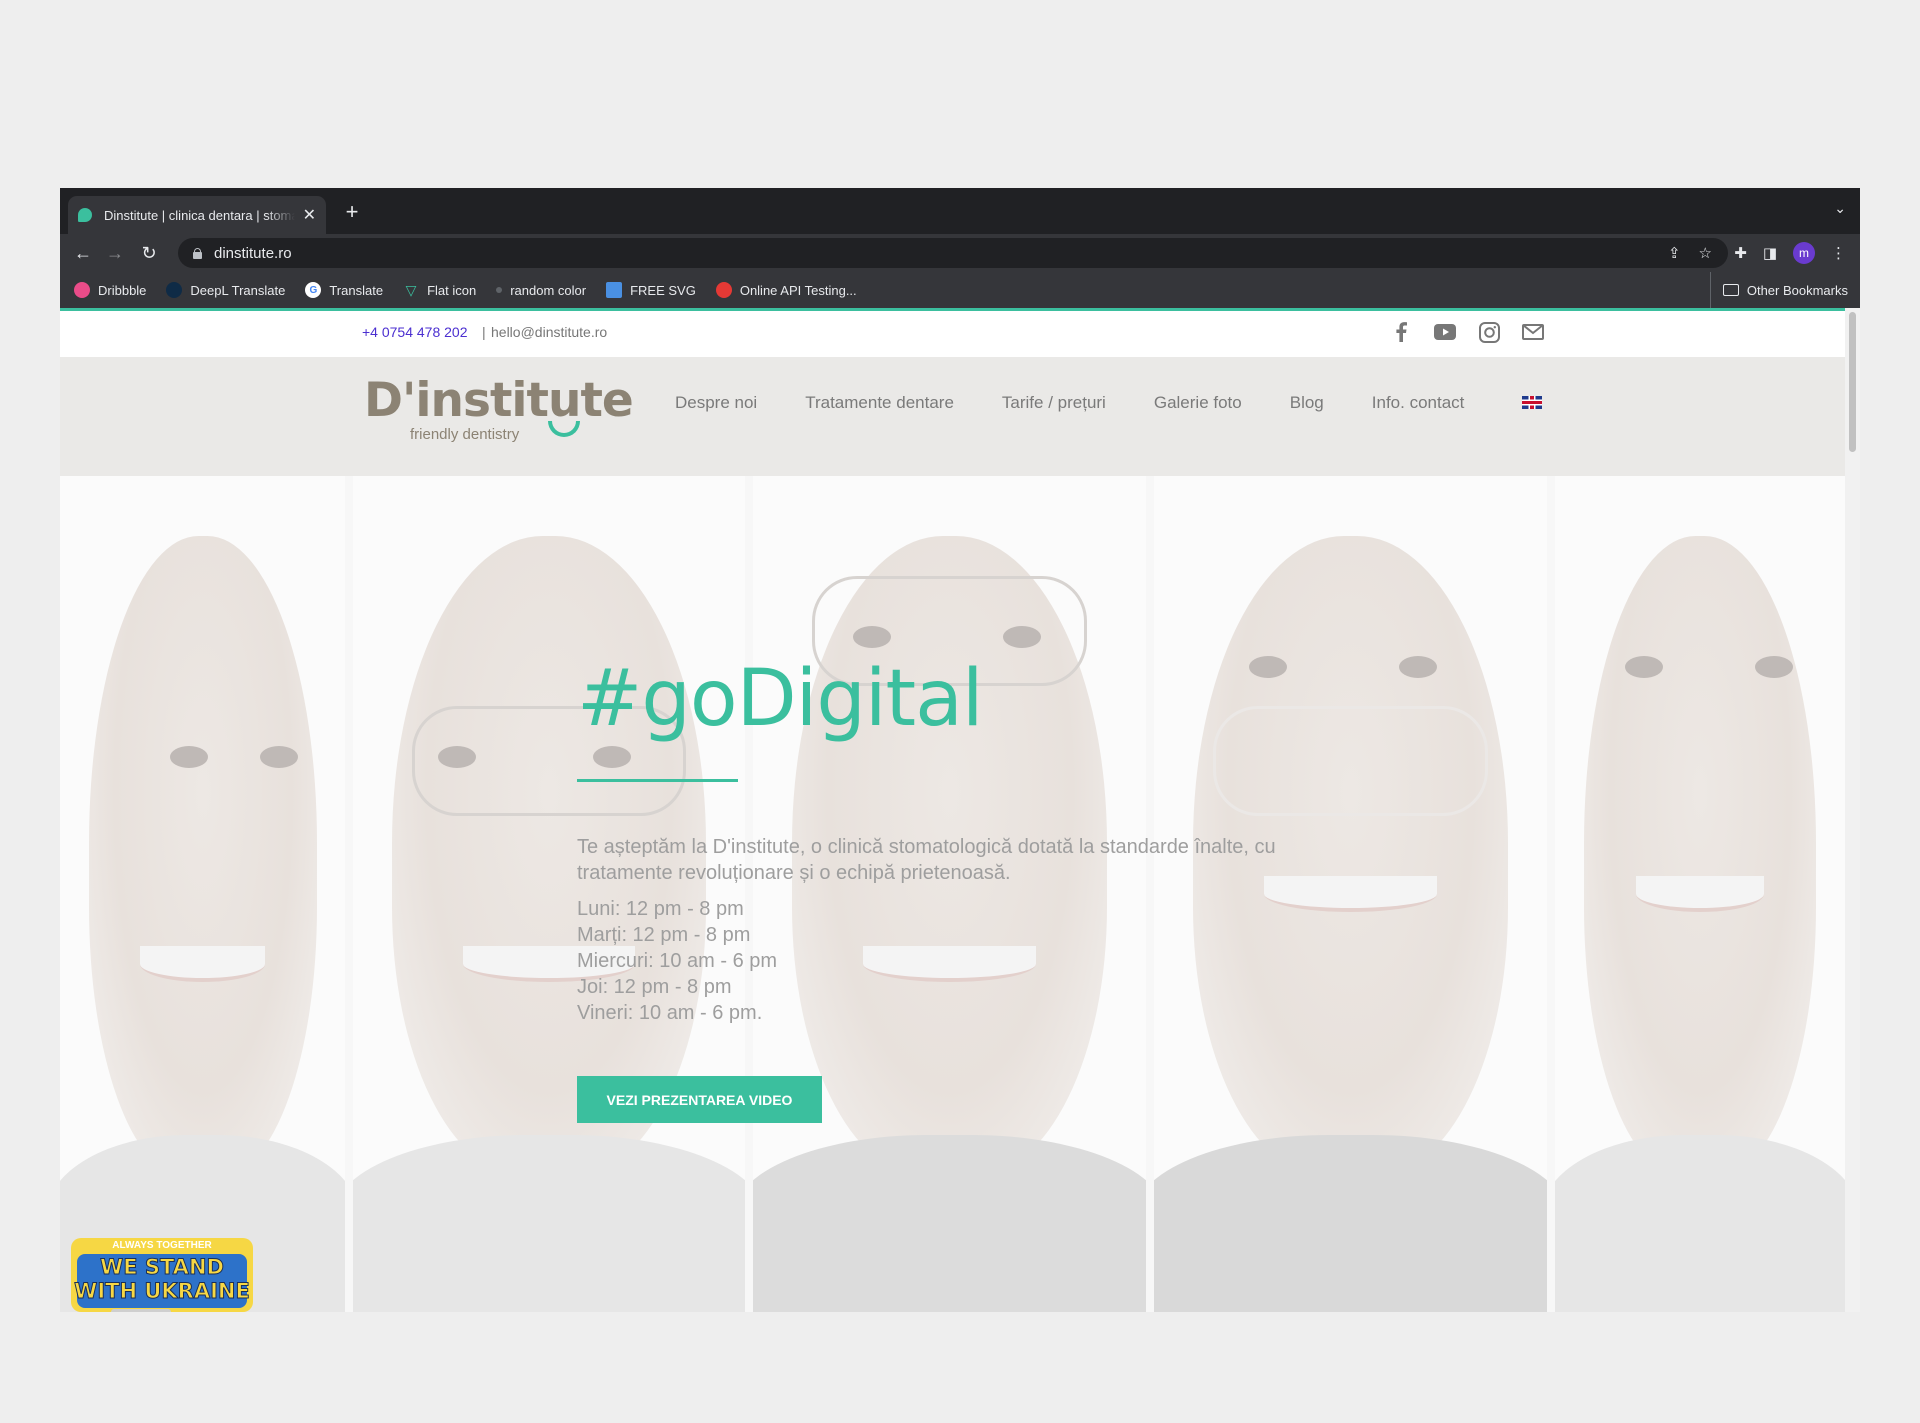 This screenshot has width=1920, height=1423. What do you see at coordinates (1467, 332) in the screenshot?
I see `social-links` at bounding box center [1467, 332].